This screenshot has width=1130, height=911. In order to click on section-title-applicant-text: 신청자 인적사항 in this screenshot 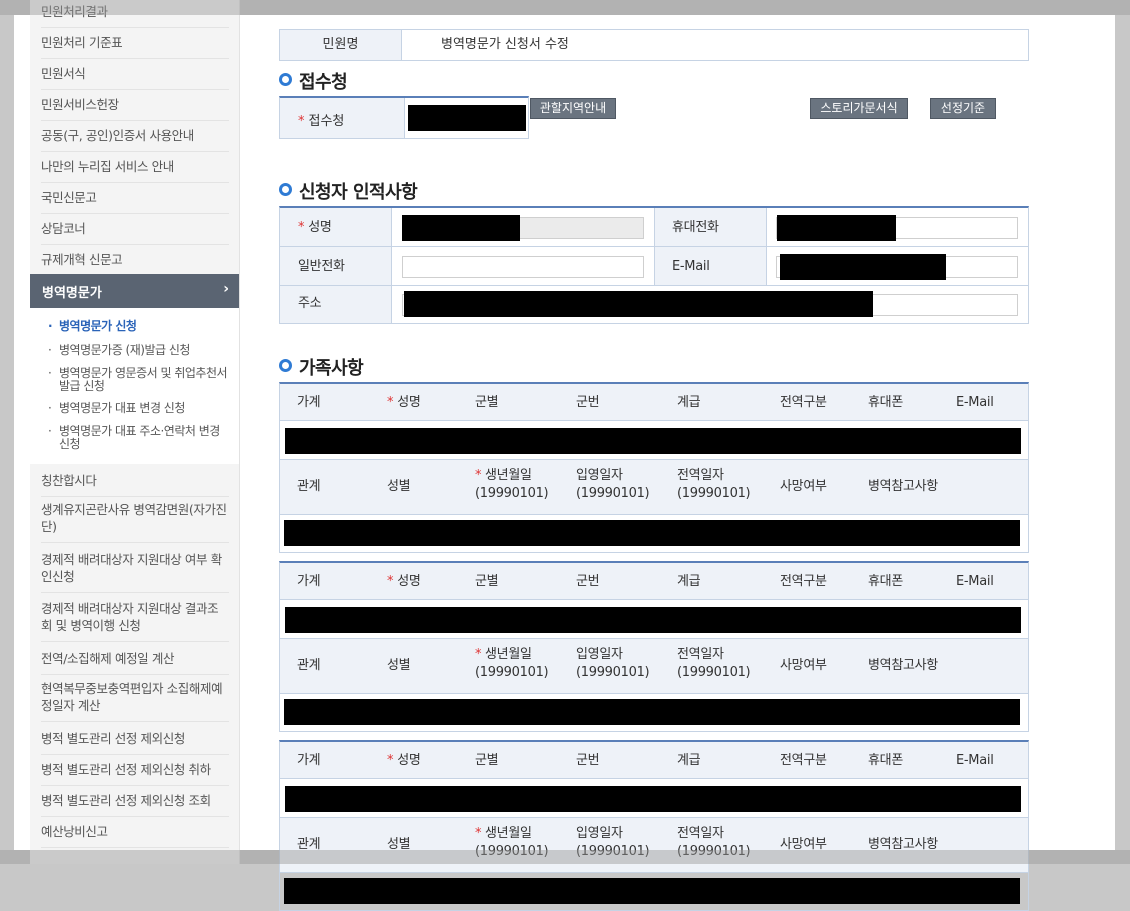, I will do `click(358, 192)`.